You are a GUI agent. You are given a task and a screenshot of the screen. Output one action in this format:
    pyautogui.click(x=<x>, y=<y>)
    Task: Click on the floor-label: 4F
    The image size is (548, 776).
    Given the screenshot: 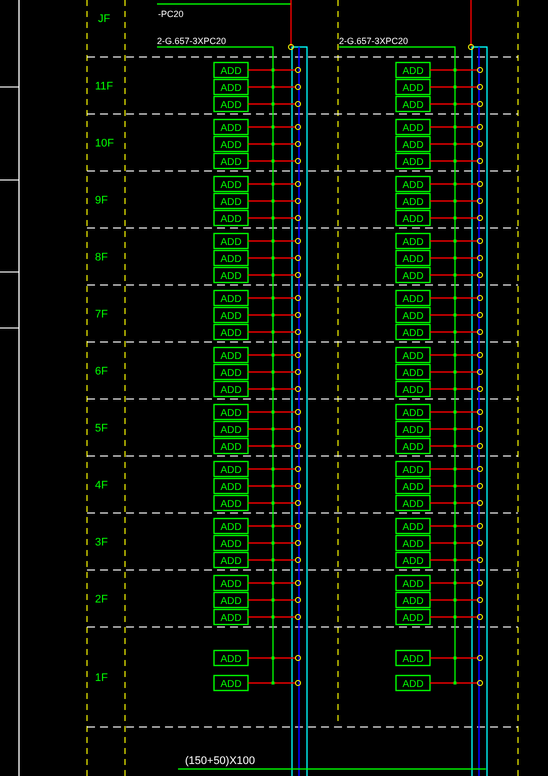 What is the action you would take?
    pyautogui.click(x=101, y=486)
    